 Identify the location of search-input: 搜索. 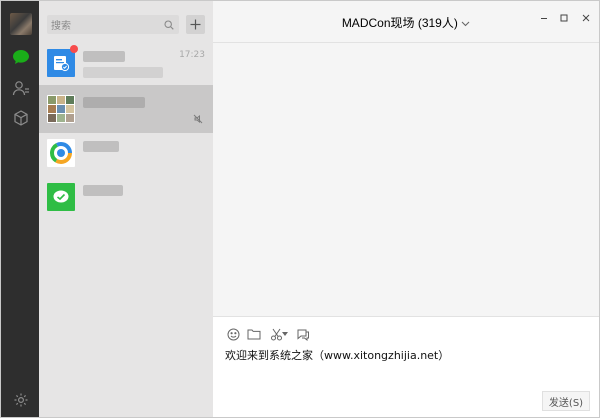
(113, 24).